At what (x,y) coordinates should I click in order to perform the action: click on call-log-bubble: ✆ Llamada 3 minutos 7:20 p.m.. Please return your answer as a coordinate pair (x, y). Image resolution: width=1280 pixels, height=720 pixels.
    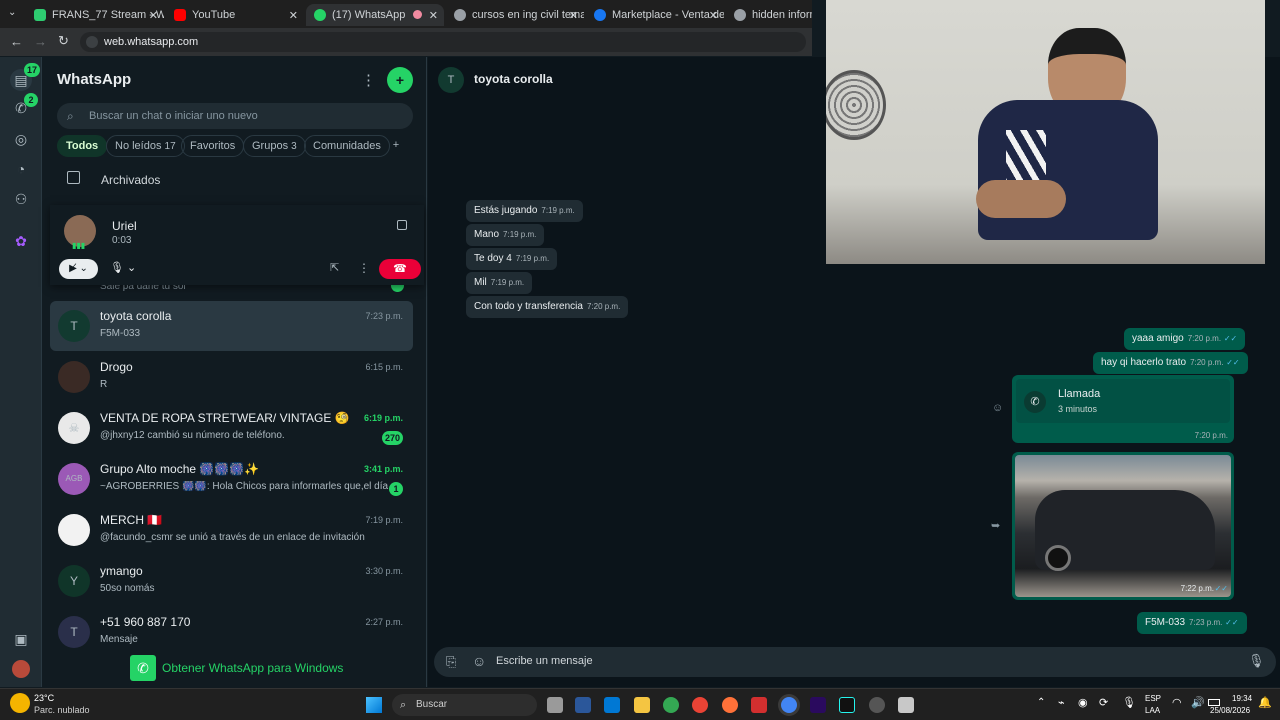
    Looking at the image, I should click on (1123, 409).